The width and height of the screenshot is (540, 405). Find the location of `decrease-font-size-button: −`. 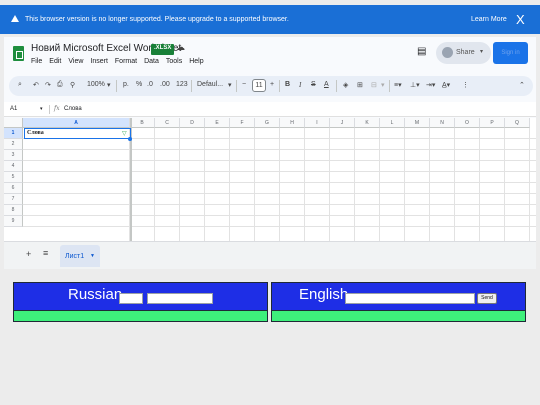

decrease-font-size-button: − is located at coordinates (244, 84).